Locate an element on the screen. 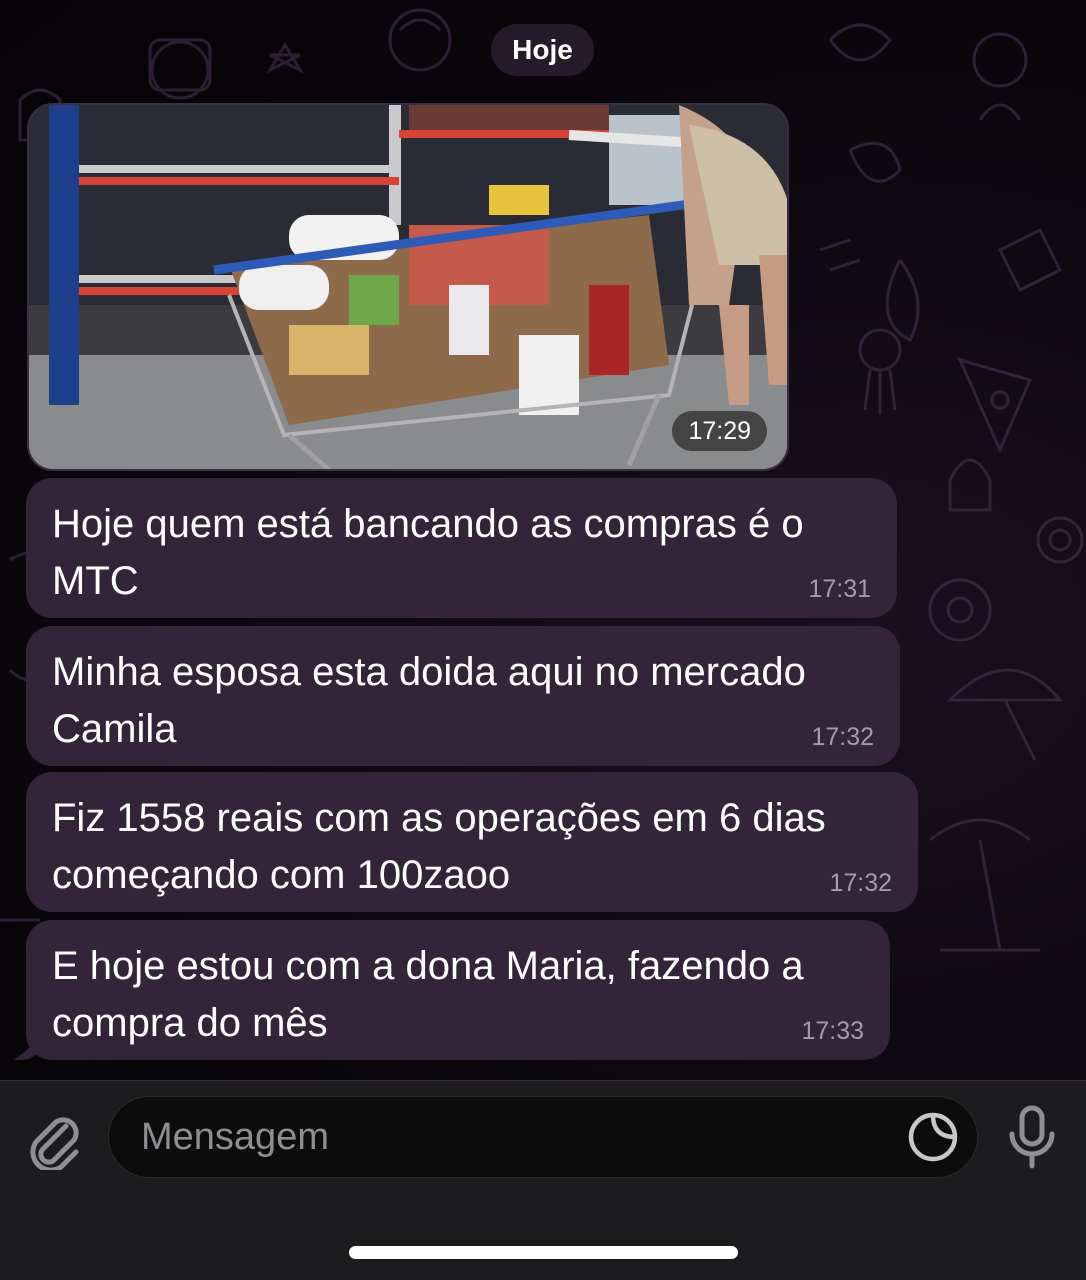 The height and width of the screenshot is (1280, 1086). home-indicator is located at coordinates (543, 1252).